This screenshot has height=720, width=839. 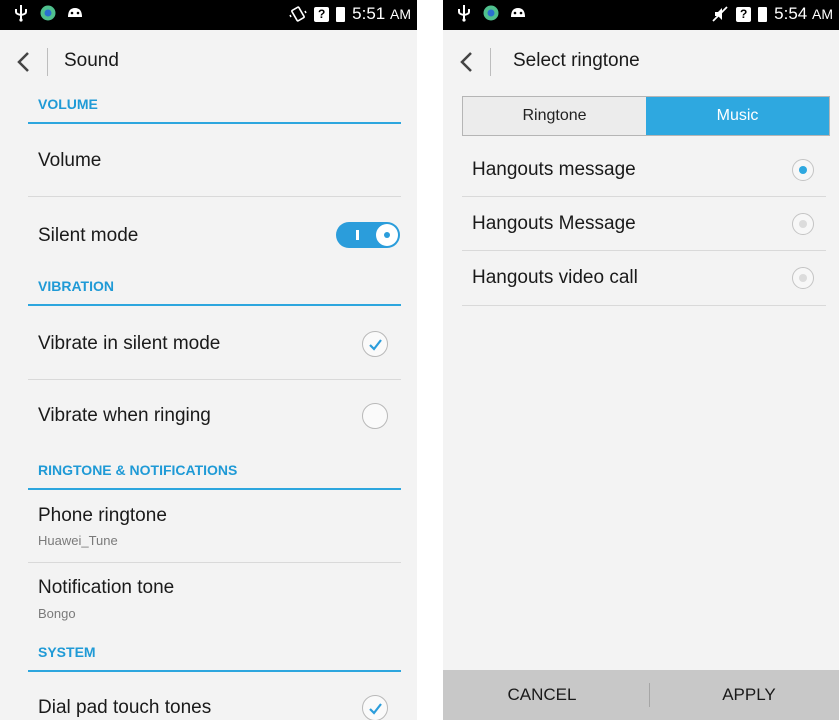 What do you see at coordinates (124, 708) in the screenshot?
I see `dial-pad-tones-item: Dial pad touch tones` at bounding box center [124, 708].